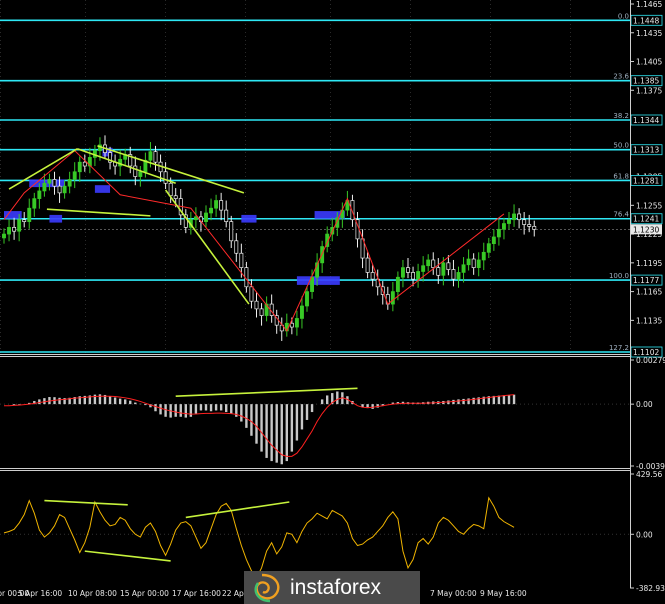  What do you see at coordinates (646, 219) in the screenshot?
I see `fib-price-label: 1.1241` at bounding box center [646, 219].